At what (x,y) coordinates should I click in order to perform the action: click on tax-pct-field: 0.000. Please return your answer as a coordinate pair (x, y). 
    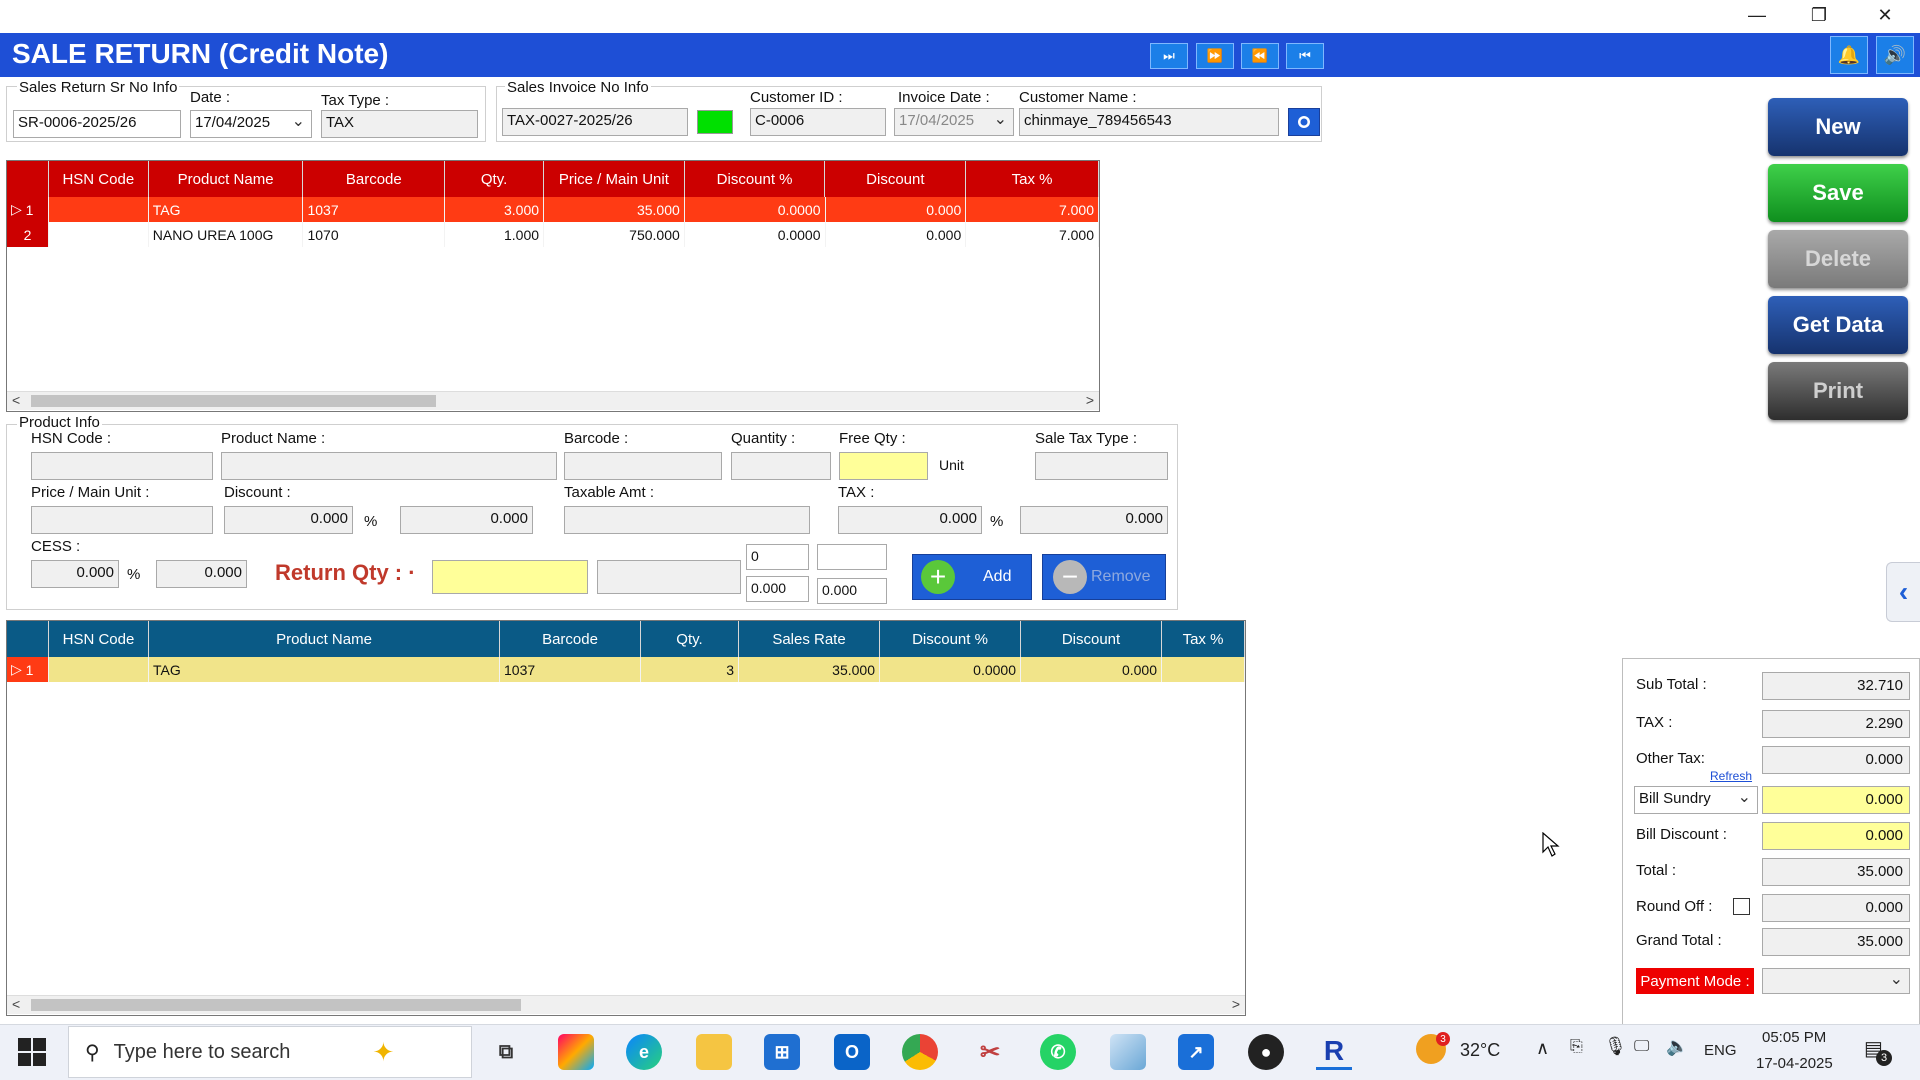
    Looking at the image, I should click on (910, 520).